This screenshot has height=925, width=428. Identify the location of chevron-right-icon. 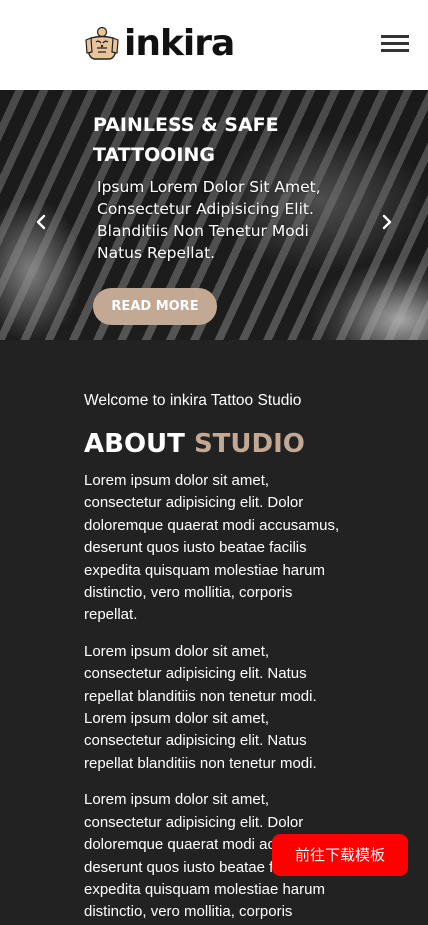
(388, 222).